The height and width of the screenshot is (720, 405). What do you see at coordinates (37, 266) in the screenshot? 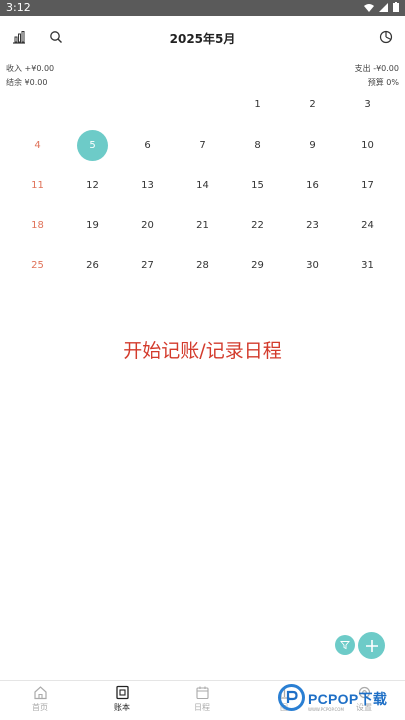
I see `calendar-day: 25` at bounding box center [37, 266].